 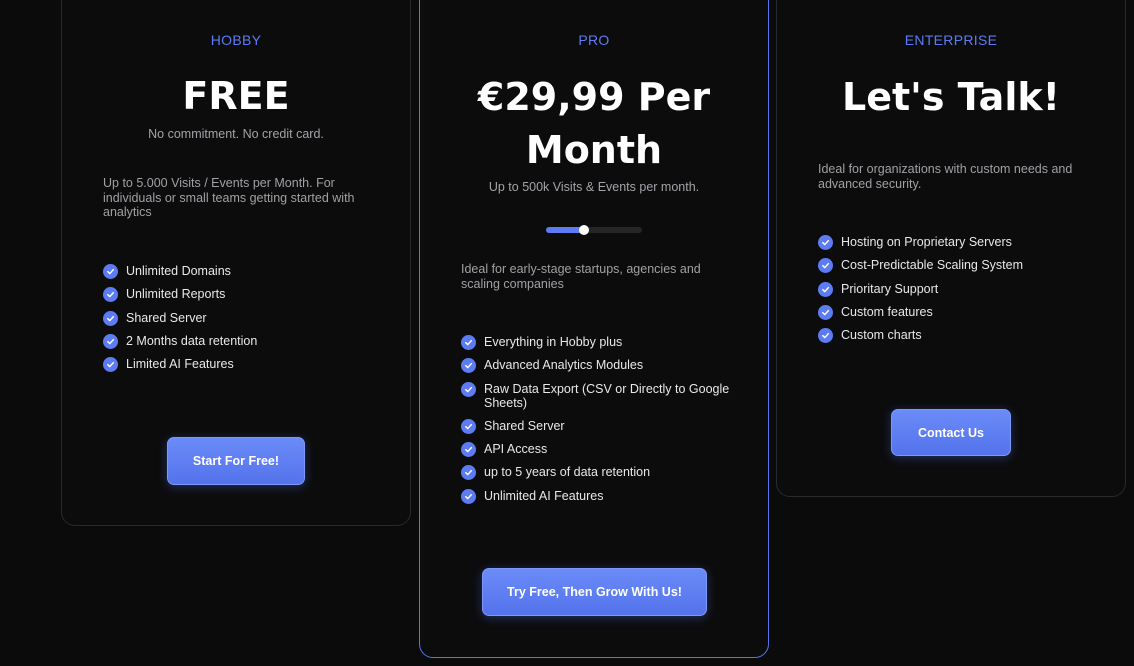 I want to click on feature-item: Unlimited AI Features, so click(x=601, y=496).